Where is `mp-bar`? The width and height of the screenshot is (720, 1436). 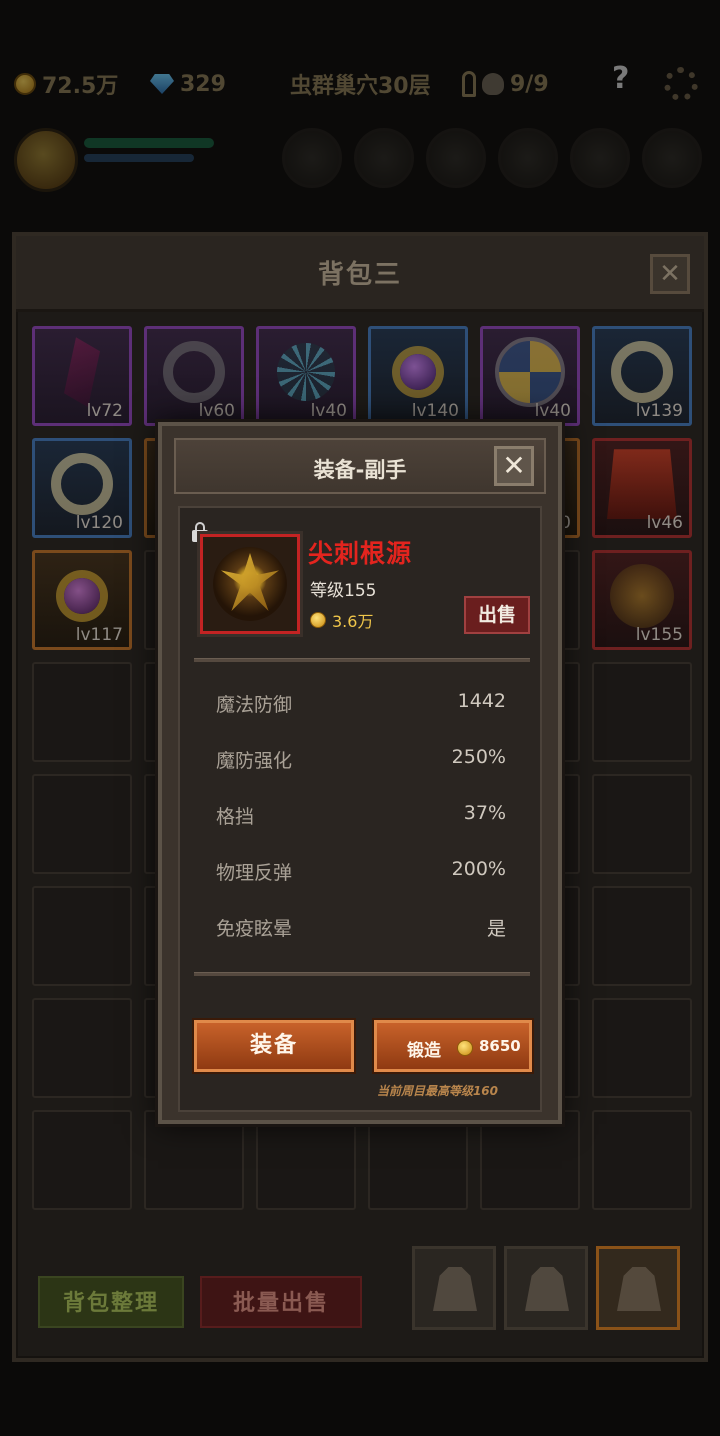 mp-bar is located at coordinates (139, 158).